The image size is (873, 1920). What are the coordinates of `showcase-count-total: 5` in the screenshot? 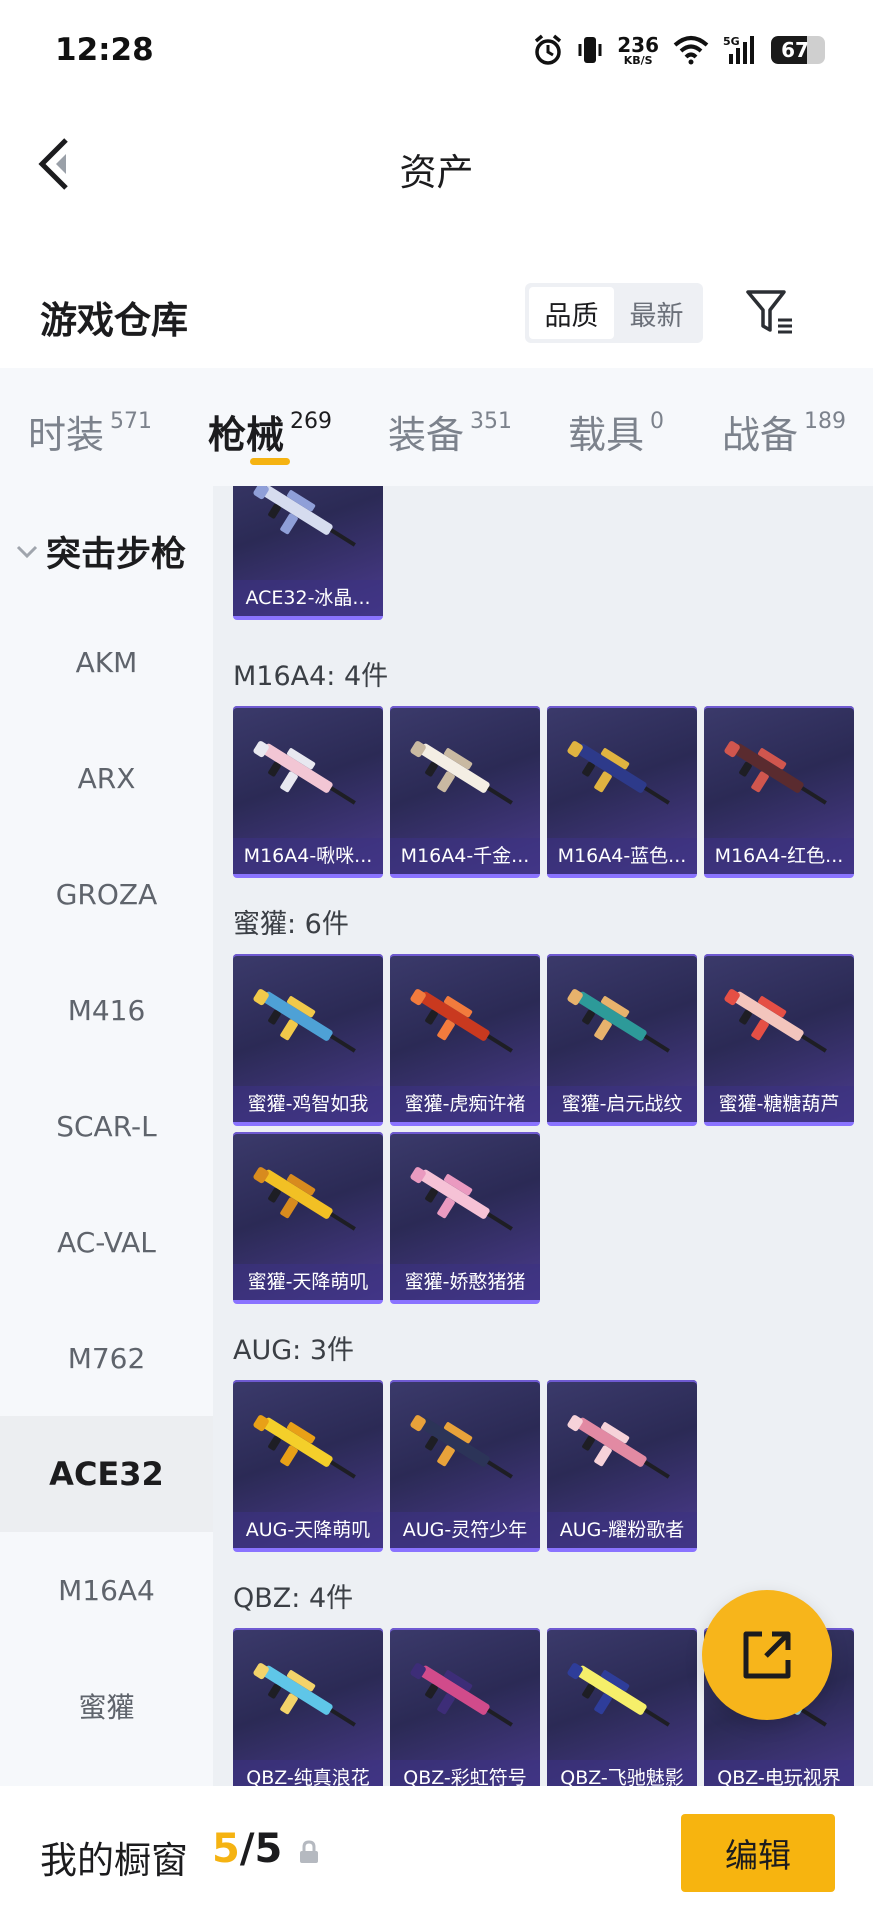 It's located at (268, 1849).